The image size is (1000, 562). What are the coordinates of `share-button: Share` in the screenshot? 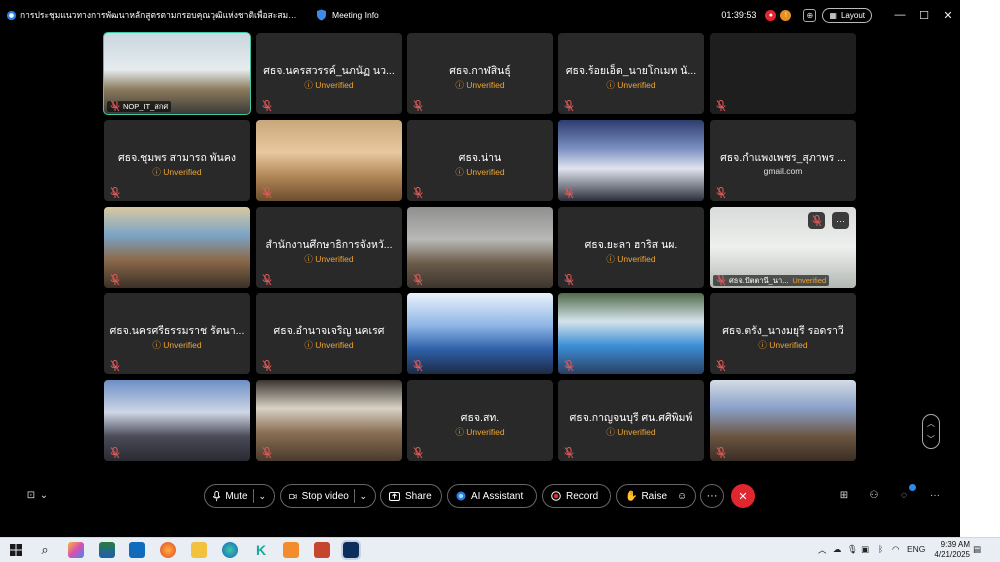 It's located at (411, 496).